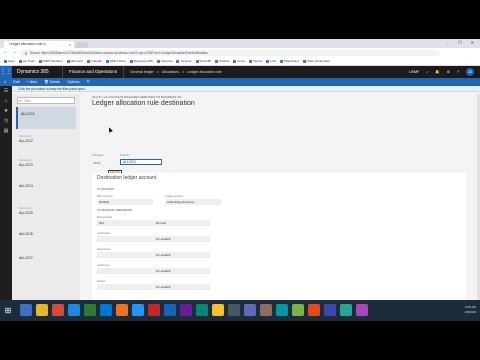  Describe the element at coordinates (182, 223) in the screenshot. I see `dimension-option-field: Normal` at that location.